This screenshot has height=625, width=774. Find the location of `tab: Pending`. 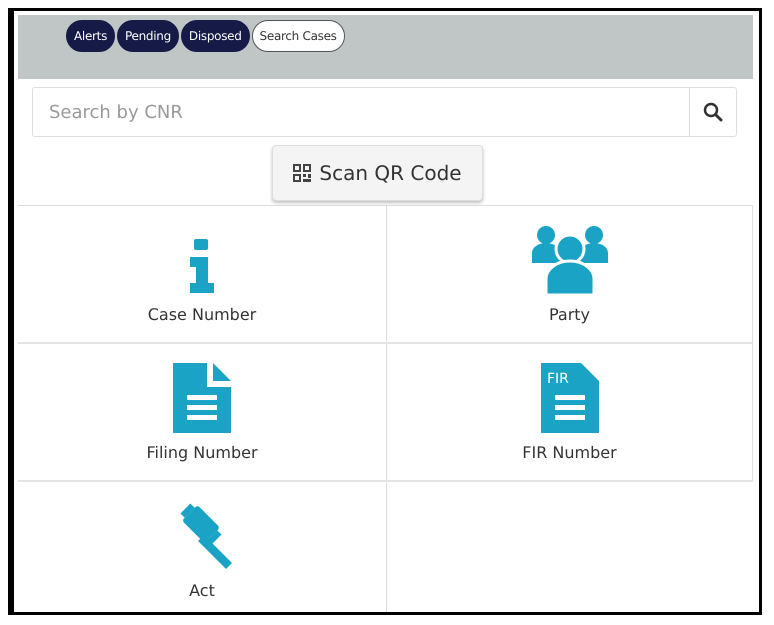

tab: Pending is located at coordinates (148, 36).